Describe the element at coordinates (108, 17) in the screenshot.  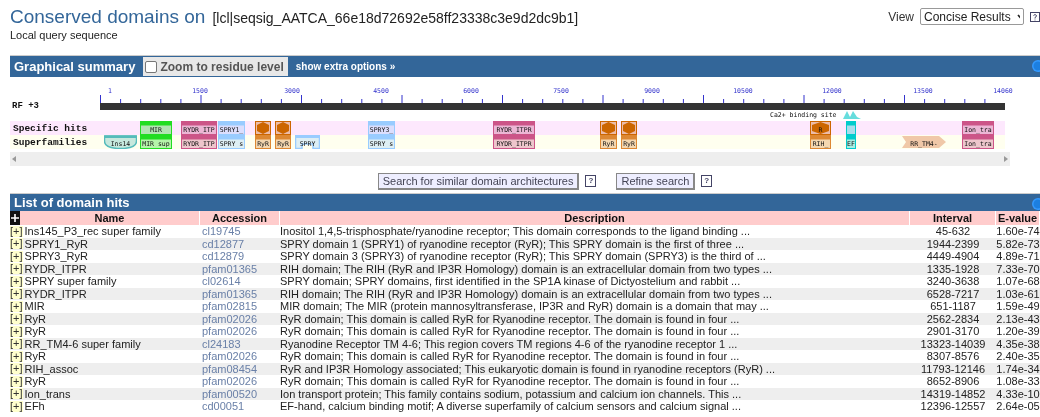
I see `page-title: Conserved domains on` at that location.